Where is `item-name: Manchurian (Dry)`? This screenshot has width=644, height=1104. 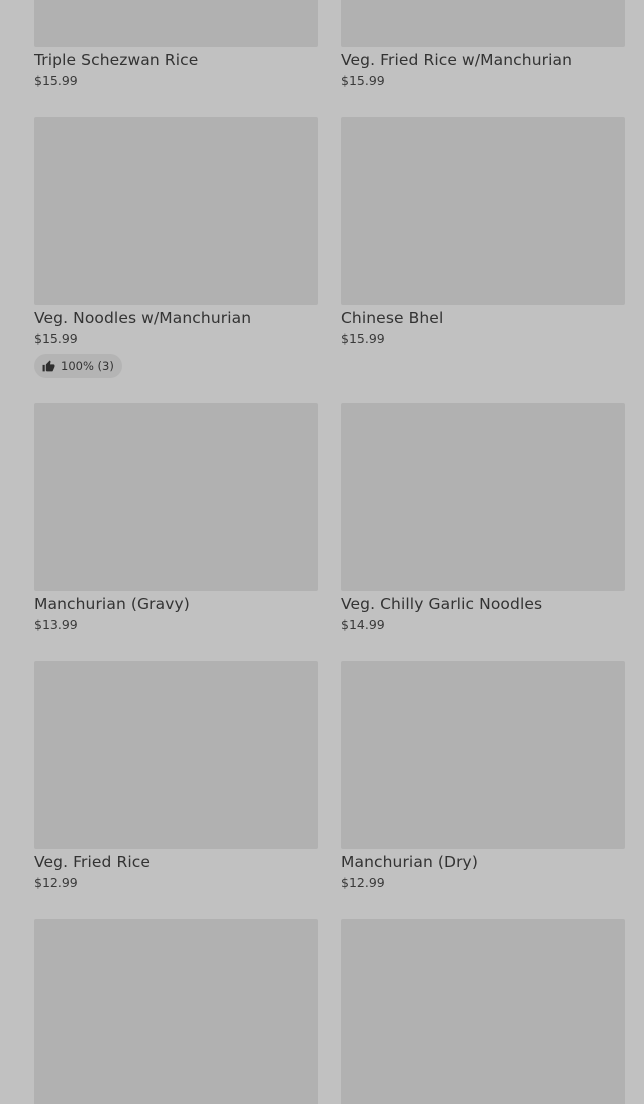 item-name: Manchurian (Dry) is located at coordinates (483, 862).